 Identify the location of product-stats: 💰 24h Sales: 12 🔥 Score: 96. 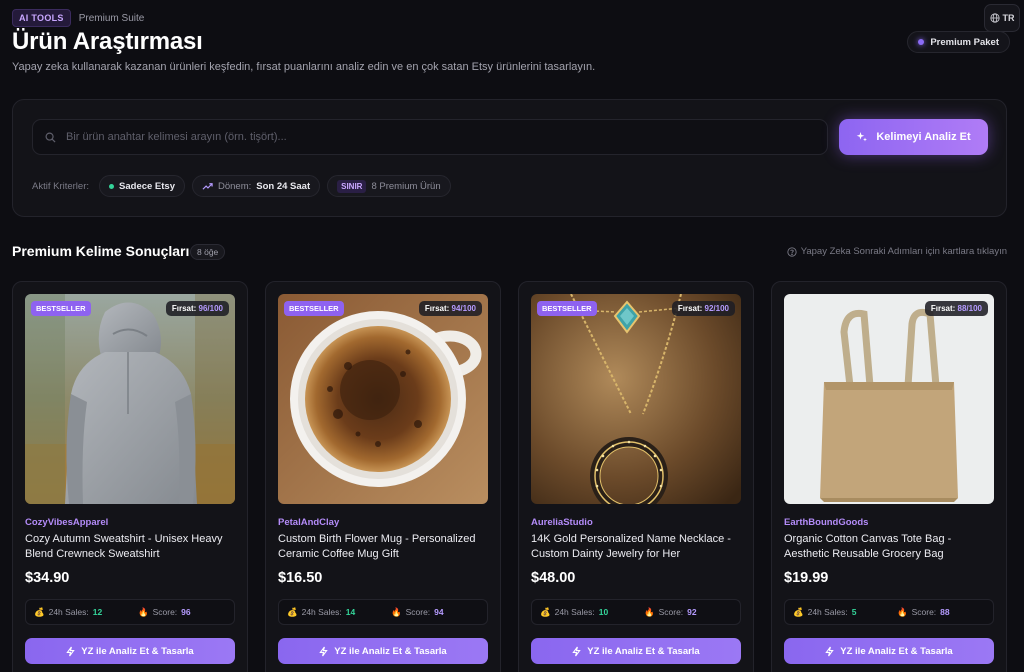
(130, 612).